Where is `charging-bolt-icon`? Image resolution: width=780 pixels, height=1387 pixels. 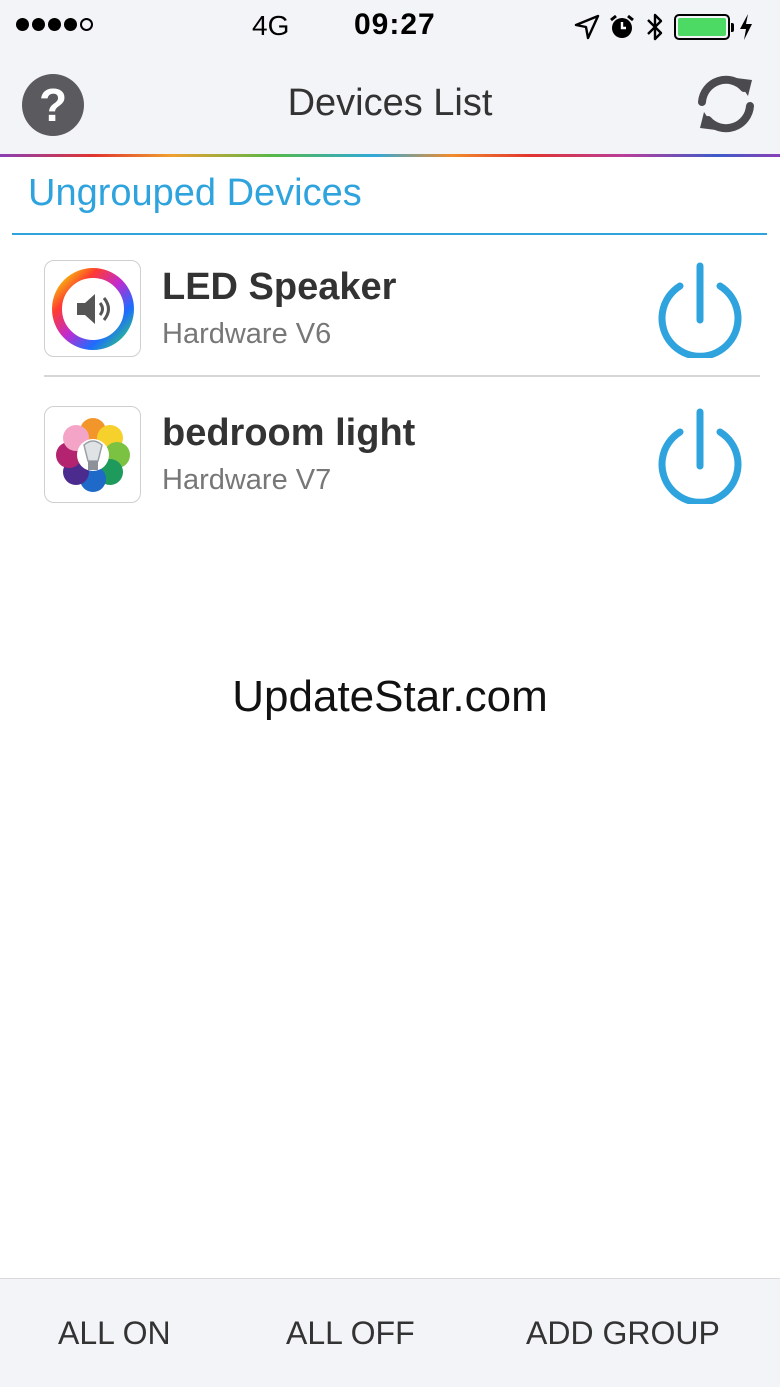 charging-bolt-icon is located at coordinates (746, 27).